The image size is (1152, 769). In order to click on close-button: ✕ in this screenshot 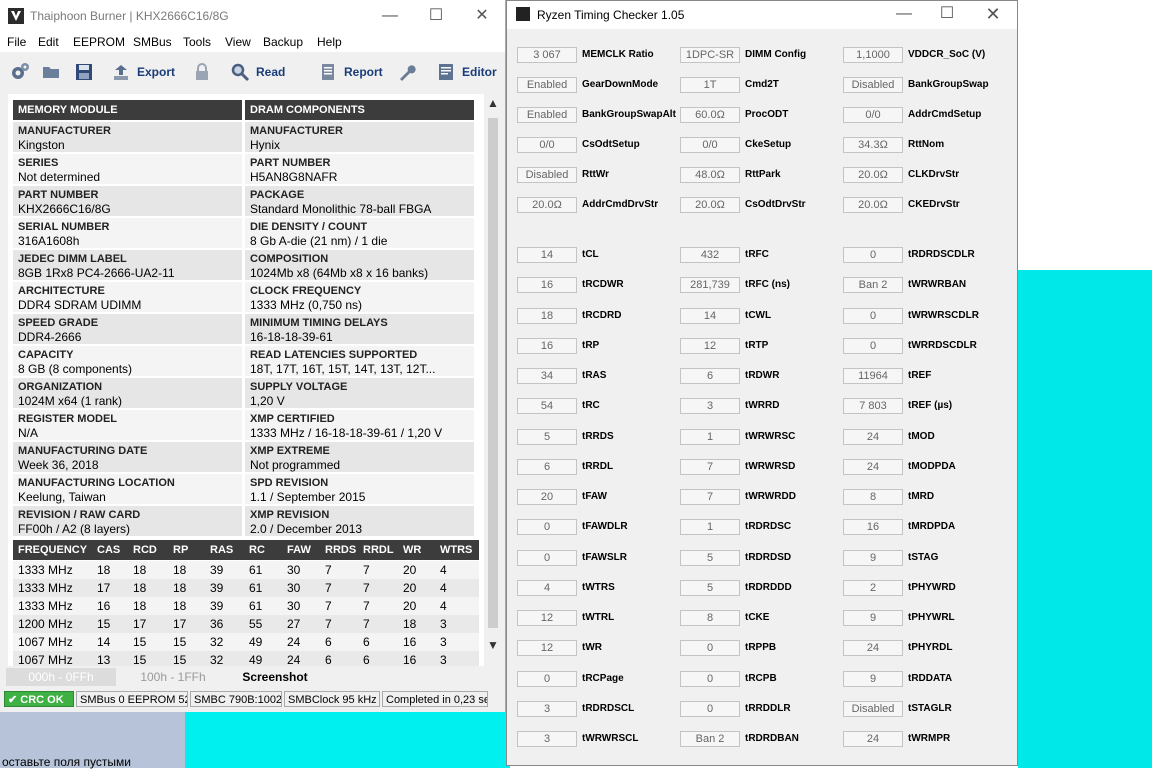, I will do `click(482, 16)`.